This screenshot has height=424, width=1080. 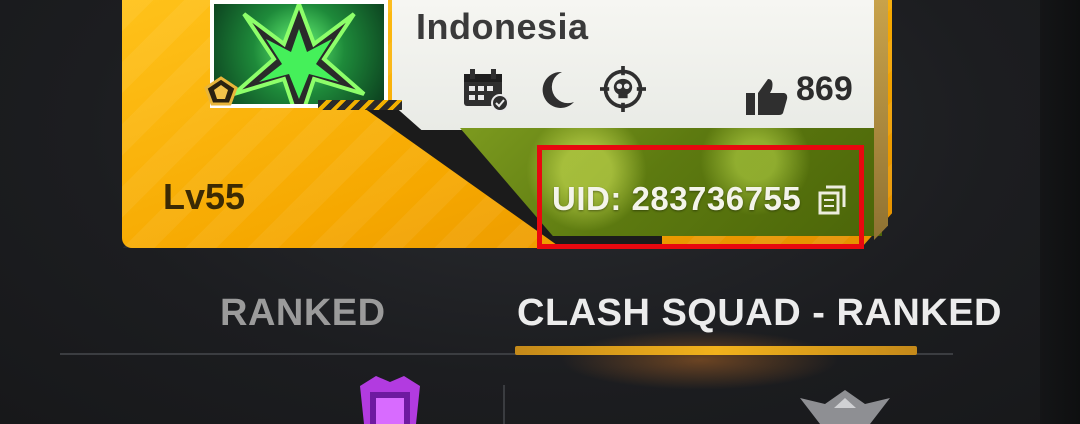 I want to click on silver-rank-badge-icon, so click(x=845, y=407).